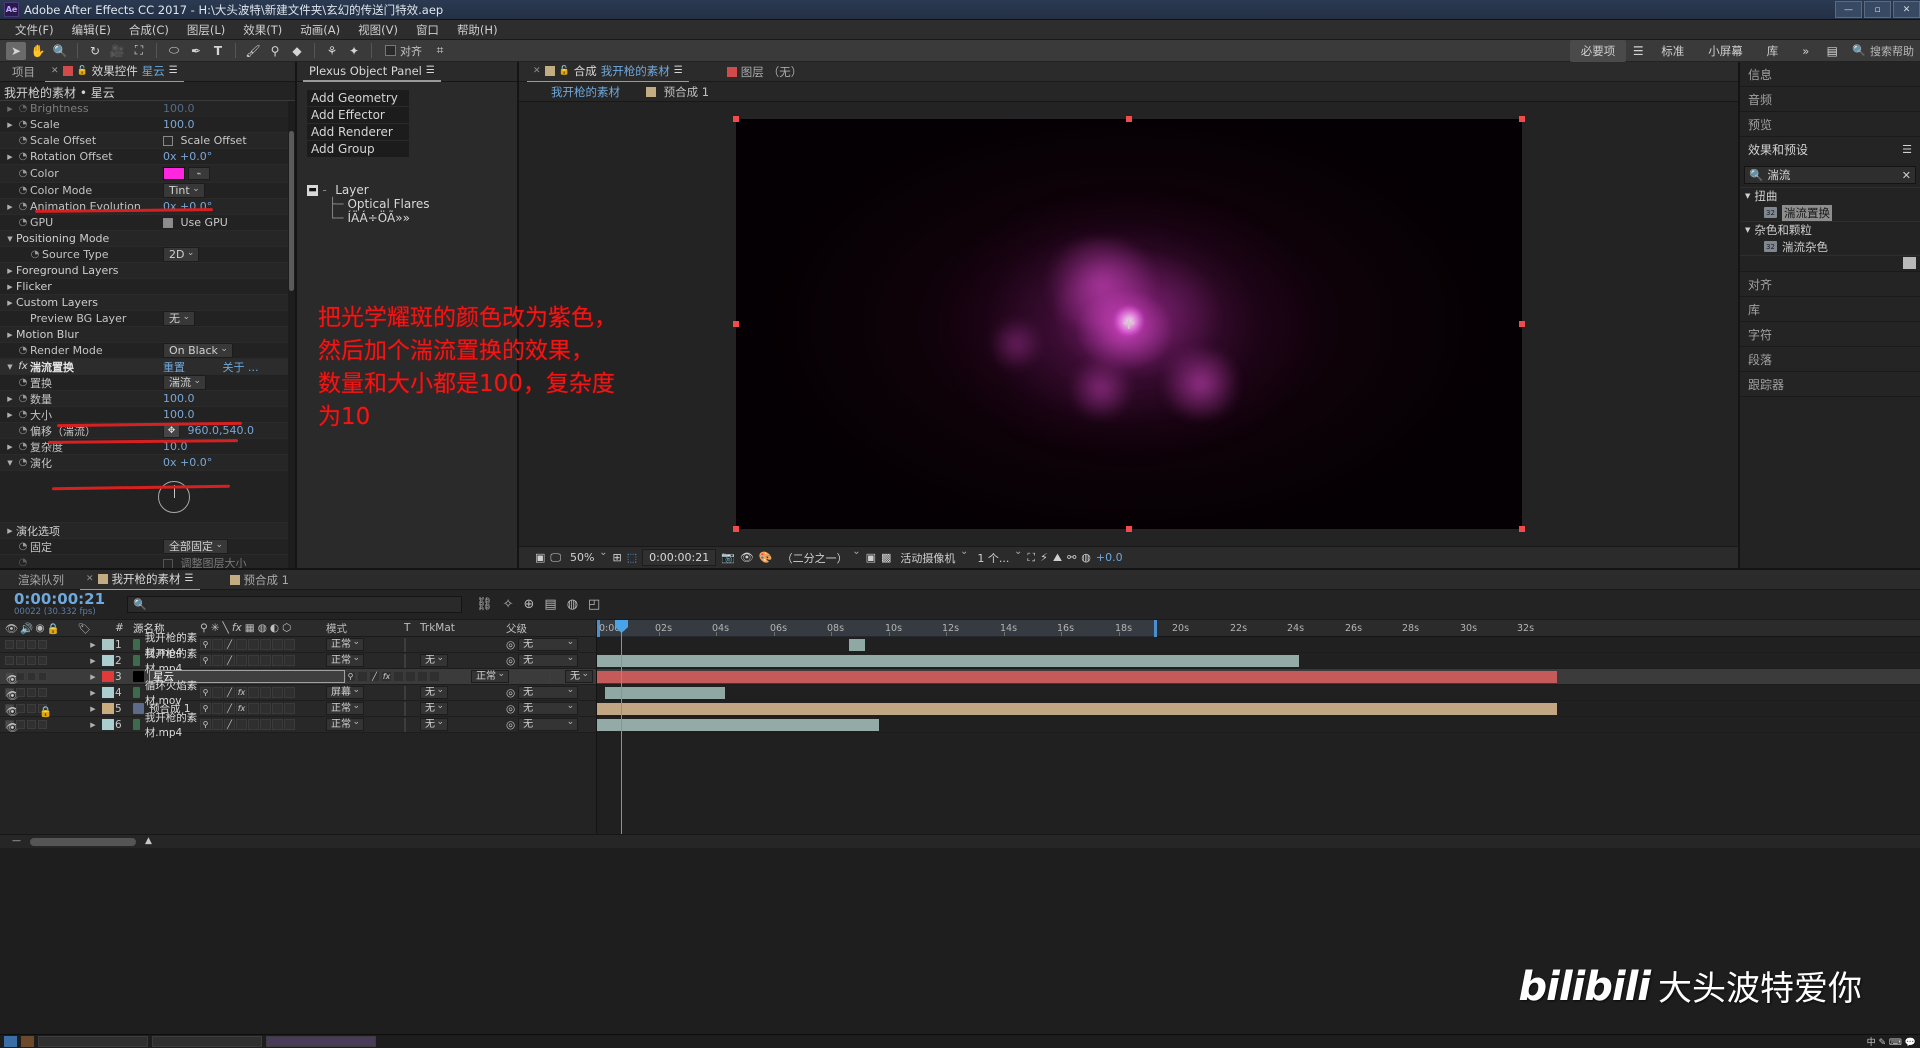  I want to click on row-mode: 正常, so click(365, 708).